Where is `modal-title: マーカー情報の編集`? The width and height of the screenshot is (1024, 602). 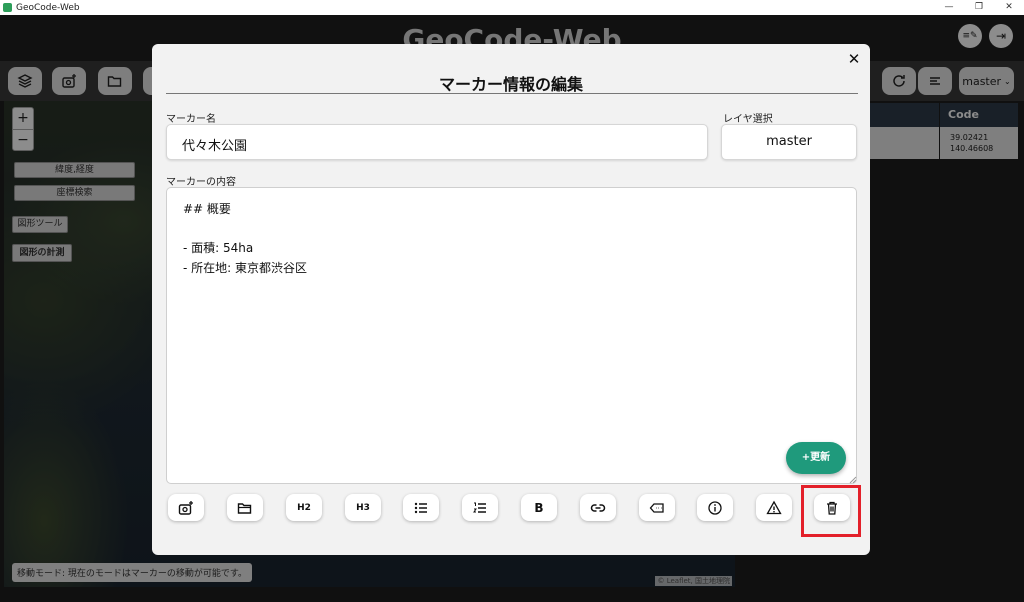 modal-title: マーカー情報の編集 is located at coordinates (510, 84).